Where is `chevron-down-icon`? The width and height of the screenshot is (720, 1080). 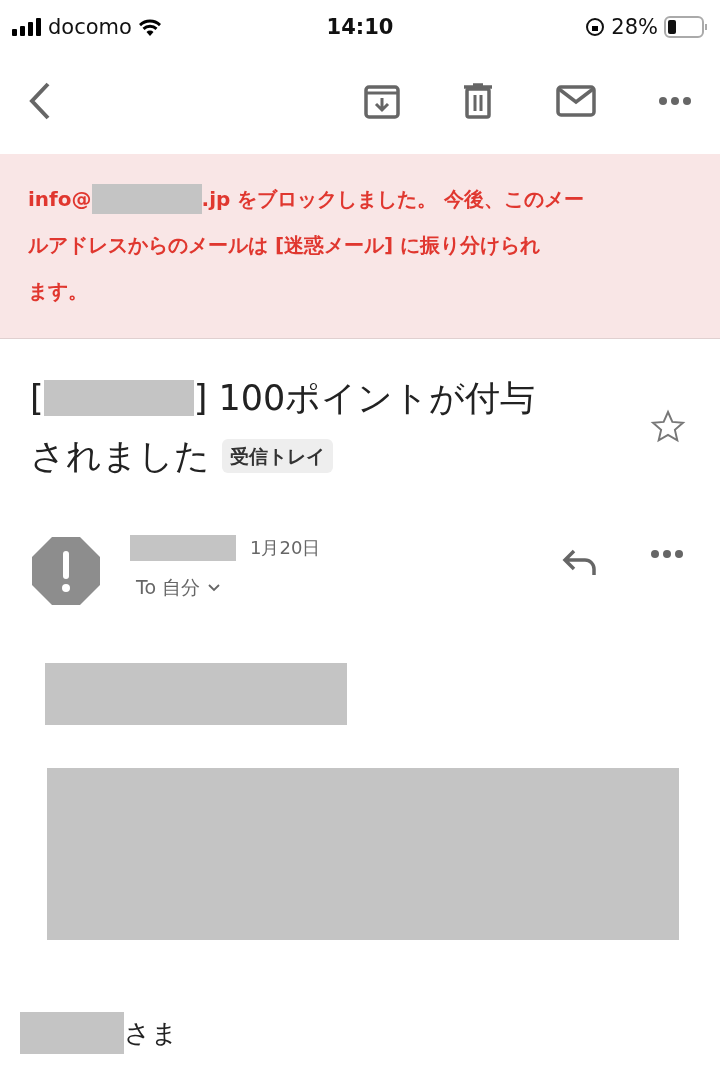
chevron-down-icon is located at coordinates (214, 588).